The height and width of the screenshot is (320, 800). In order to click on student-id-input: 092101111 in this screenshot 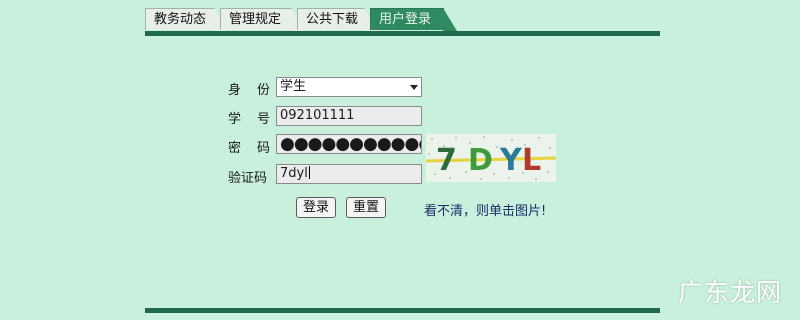, I will do `click(349, 116)`.